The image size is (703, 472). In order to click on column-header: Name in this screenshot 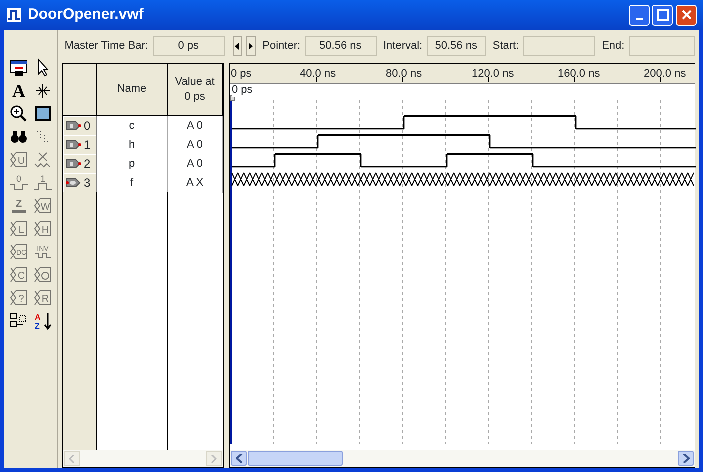, I will do `click(132, 89)`.